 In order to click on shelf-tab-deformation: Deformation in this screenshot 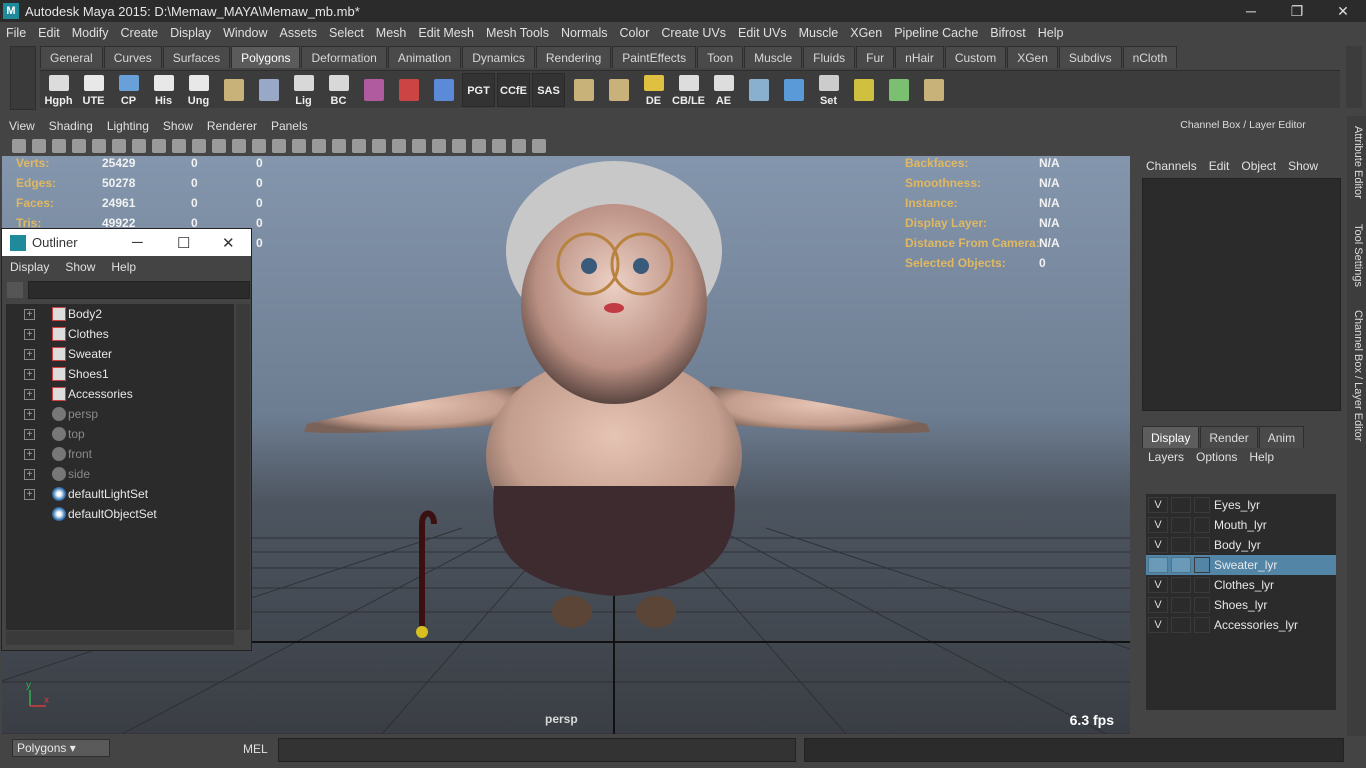, I will do `click(344, 57)`.